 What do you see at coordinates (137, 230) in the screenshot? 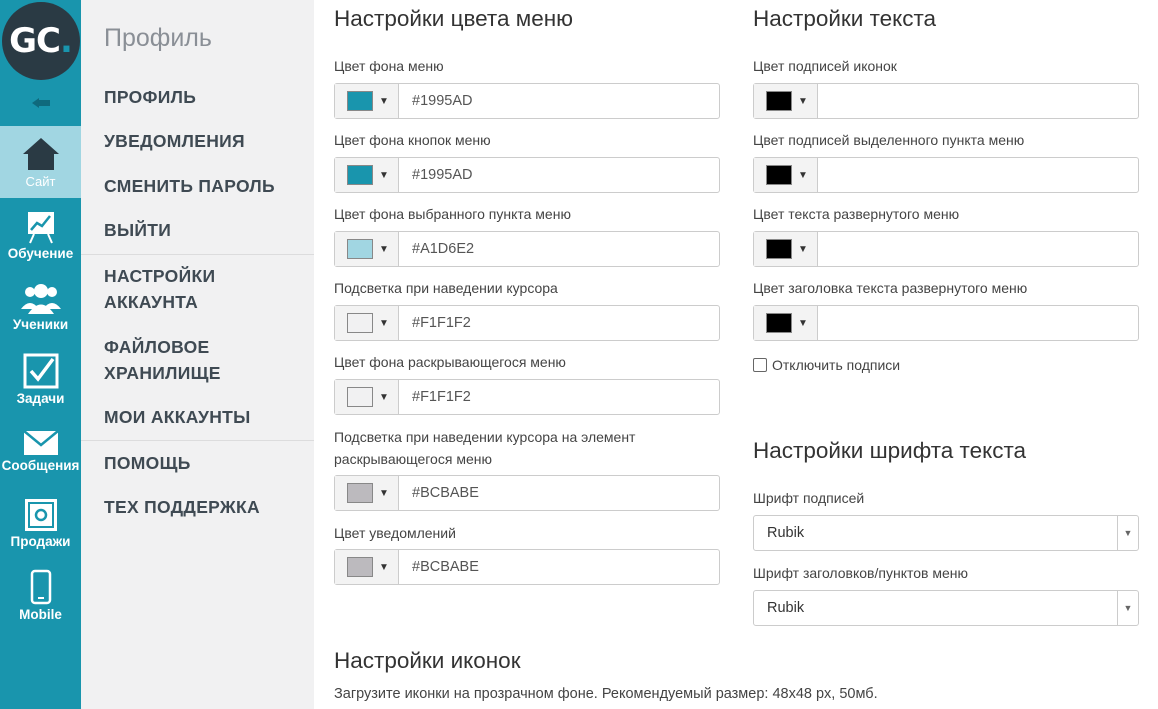
I see `menu-item-logout: ВЫЙТИ` at bounding box center [137, 230].